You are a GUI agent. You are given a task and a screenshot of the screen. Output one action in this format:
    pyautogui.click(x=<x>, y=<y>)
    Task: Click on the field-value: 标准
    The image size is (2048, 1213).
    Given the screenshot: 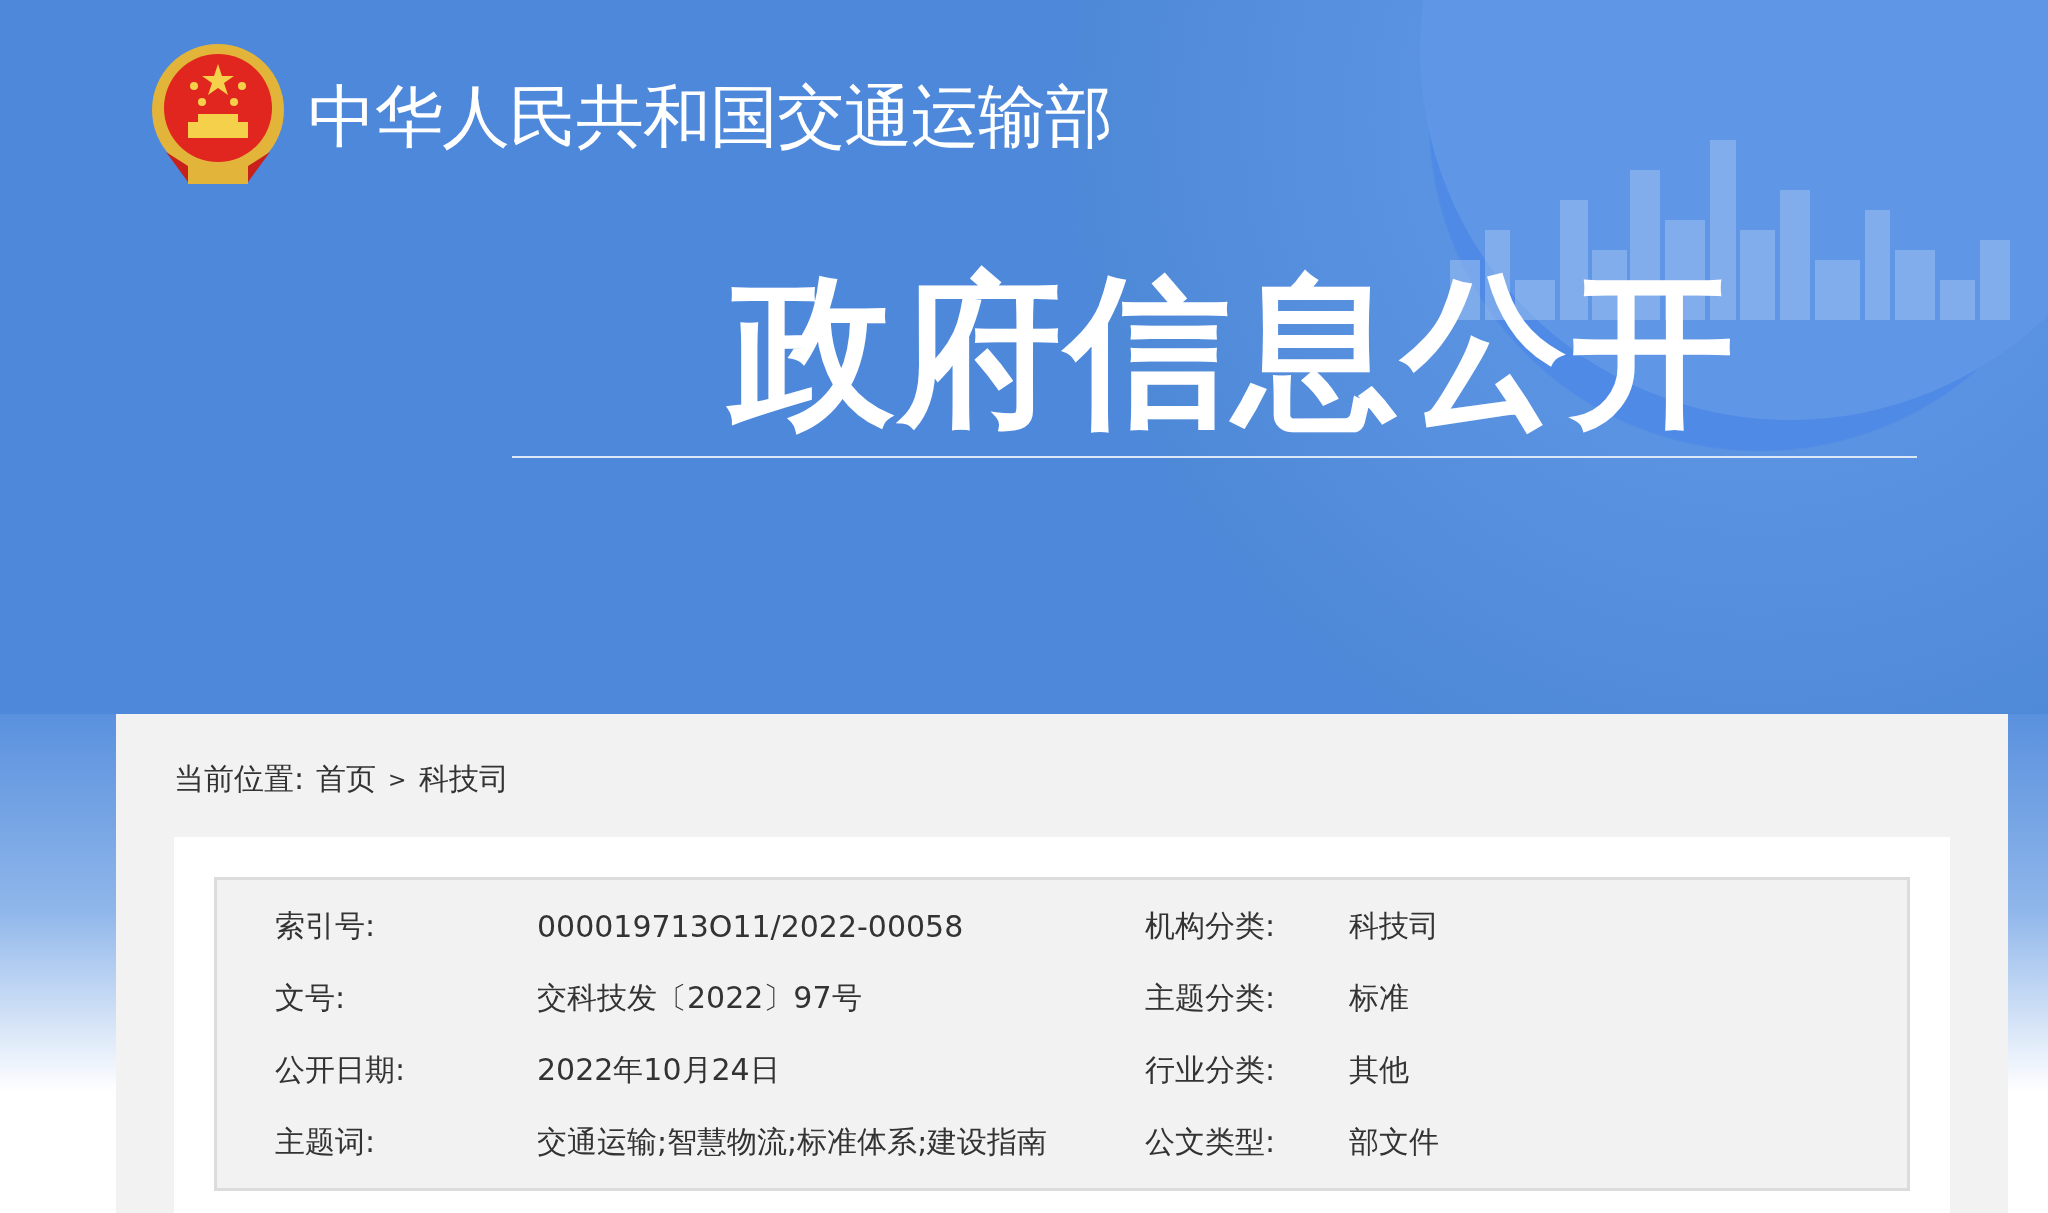 What is the action you would take?
    pyautogui.click(x=1379, y=997)
    